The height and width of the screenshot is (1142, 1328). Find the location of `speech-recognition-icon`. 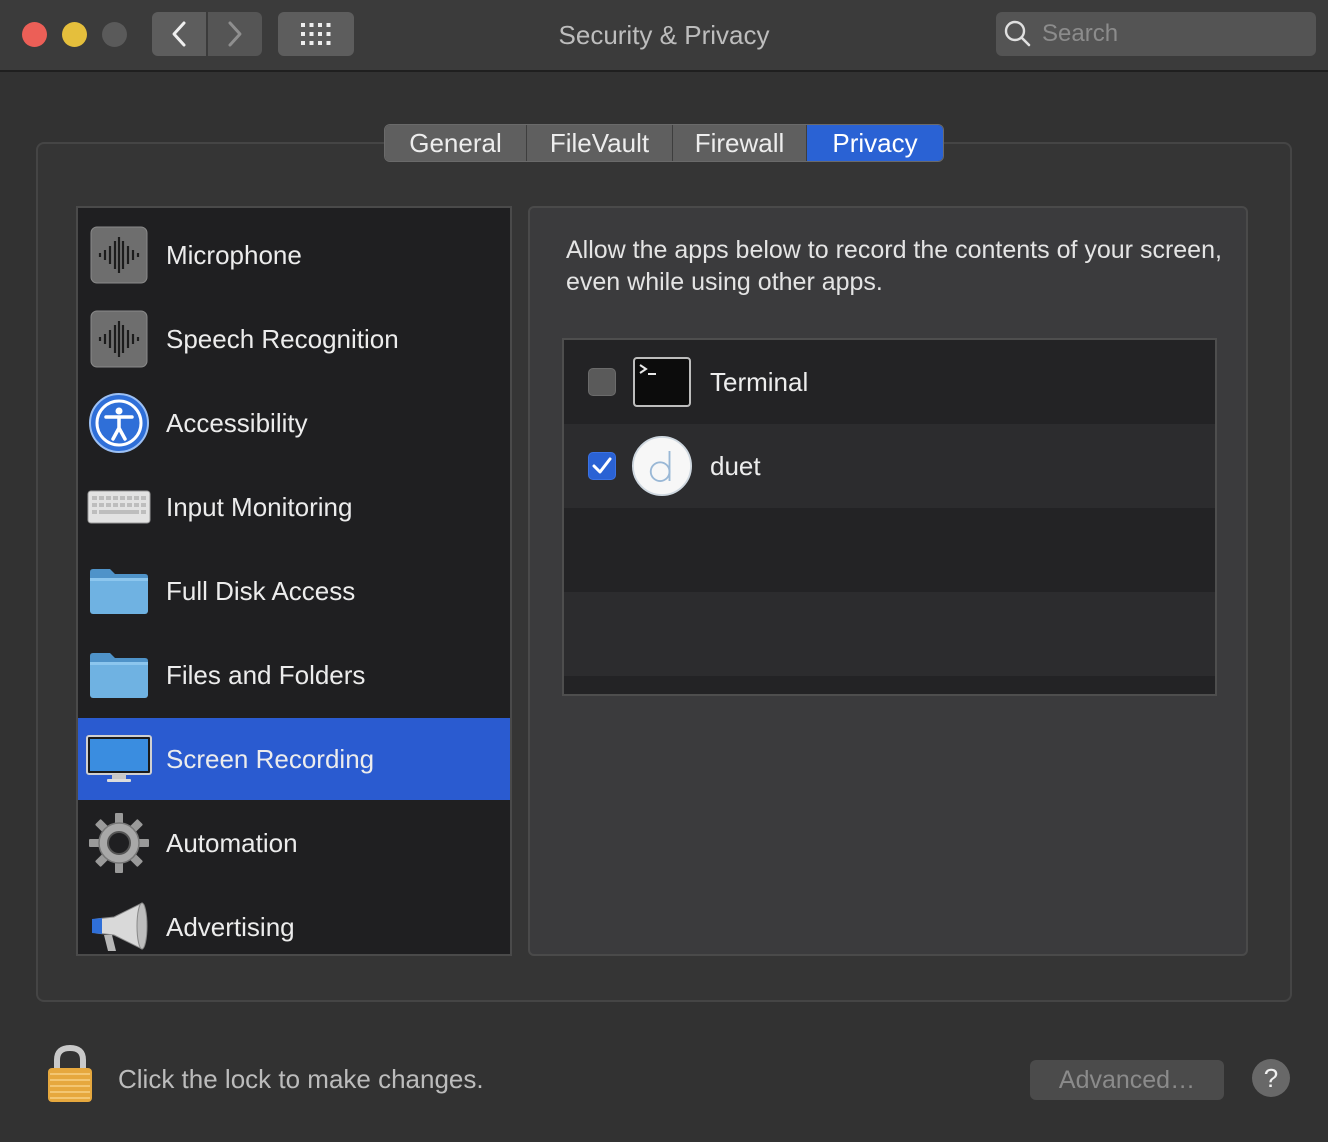

speech-recognition-icon is located at coordinates (119, 339).